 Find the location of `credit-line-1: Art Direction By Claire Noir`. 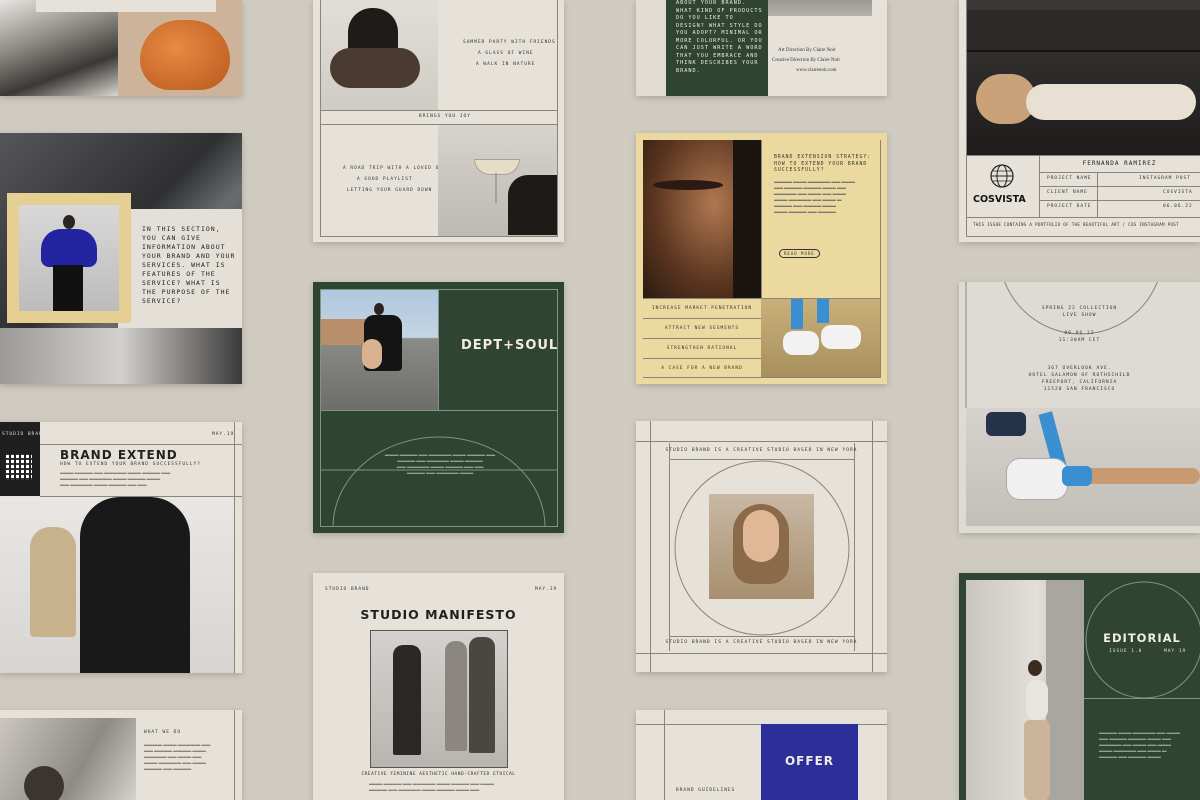

credit-line-1: Art Direction By Claire Noir is located at coordinates (807, 50).